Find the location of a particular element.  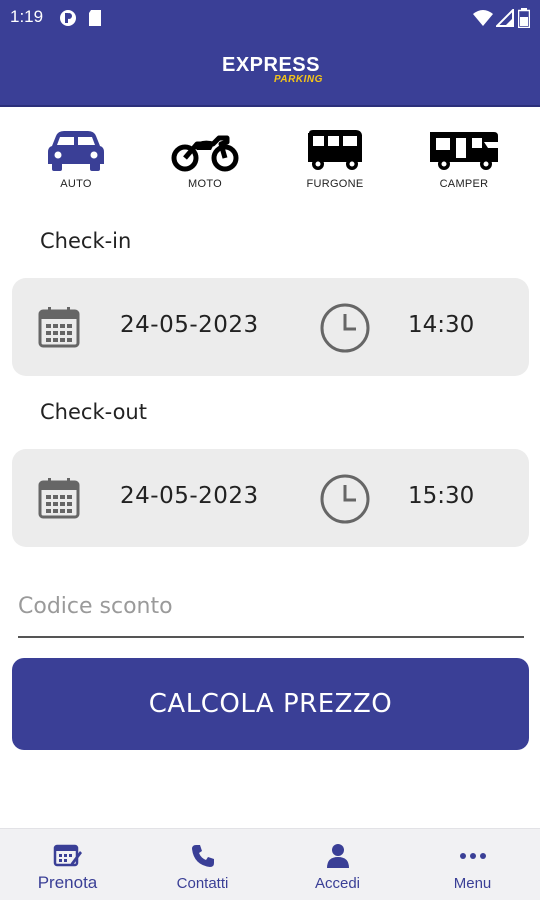

discount-code-input is located at coordinates (271, 611).